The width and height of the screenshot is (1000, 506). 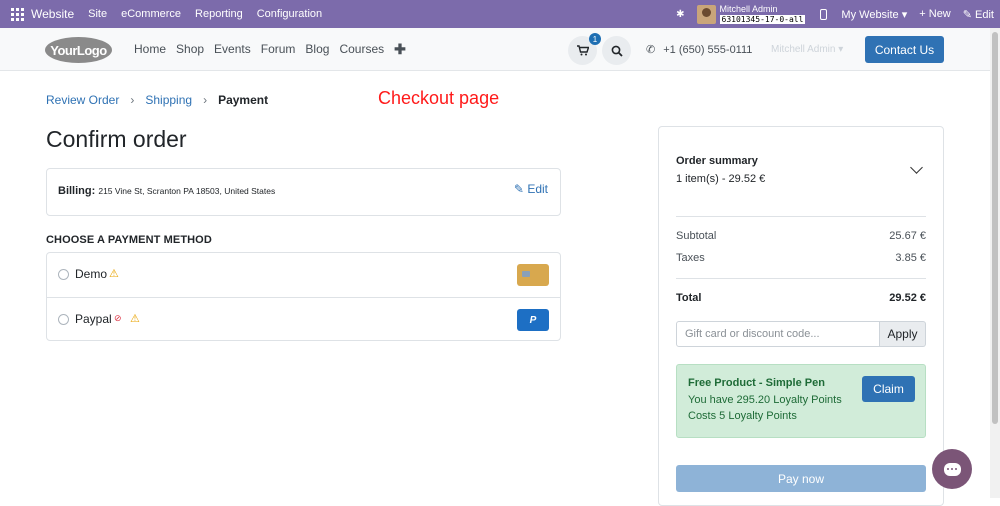 What do you see at coordinates (118, 318) in the screenshot?
I see `eye-slash-icon: ⊘` at bounding box center [118, 318].